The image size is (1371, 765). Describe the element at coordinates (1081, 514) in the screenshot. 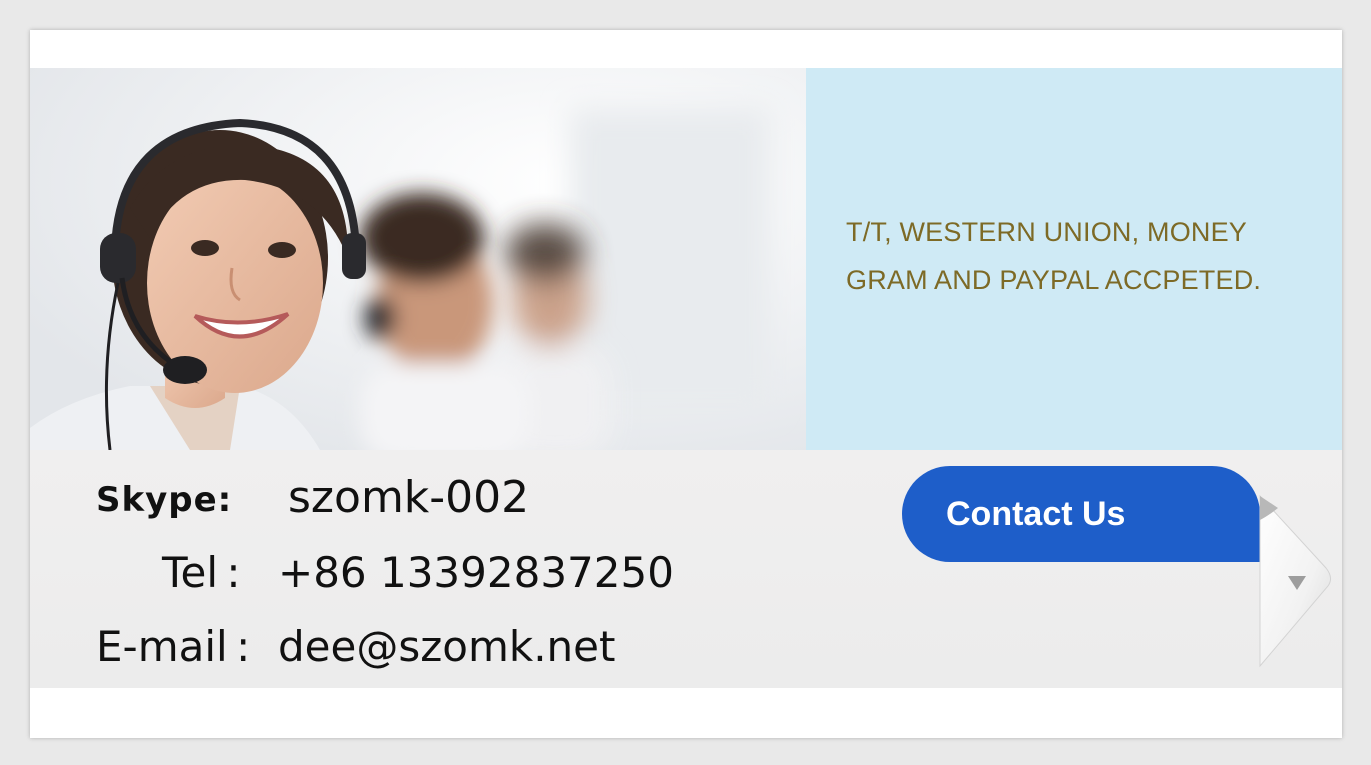

I see `contact-us-button: Contact Us` at that location.